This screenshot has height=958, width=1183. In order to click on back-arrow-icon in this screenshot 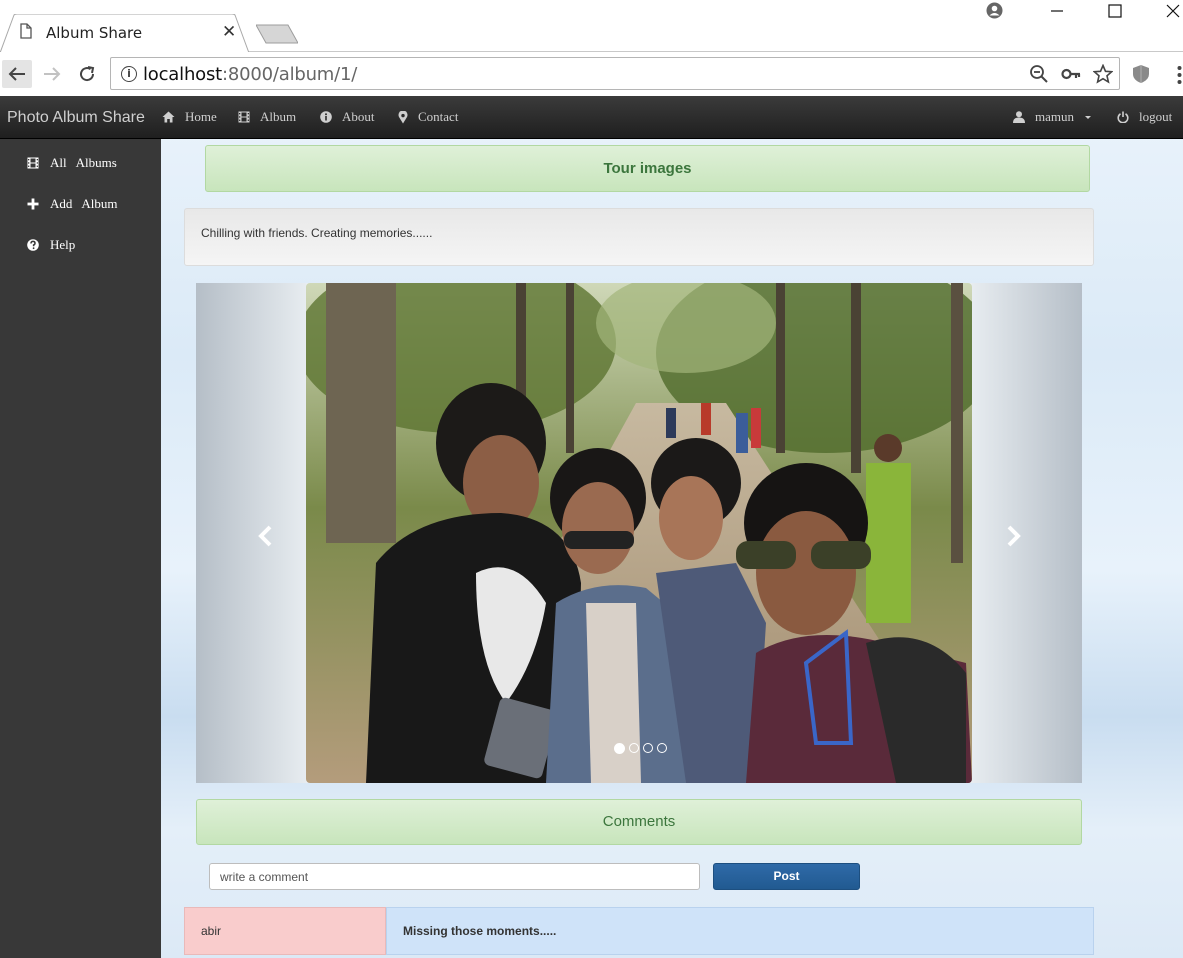, I will do `click(16, 74)`.